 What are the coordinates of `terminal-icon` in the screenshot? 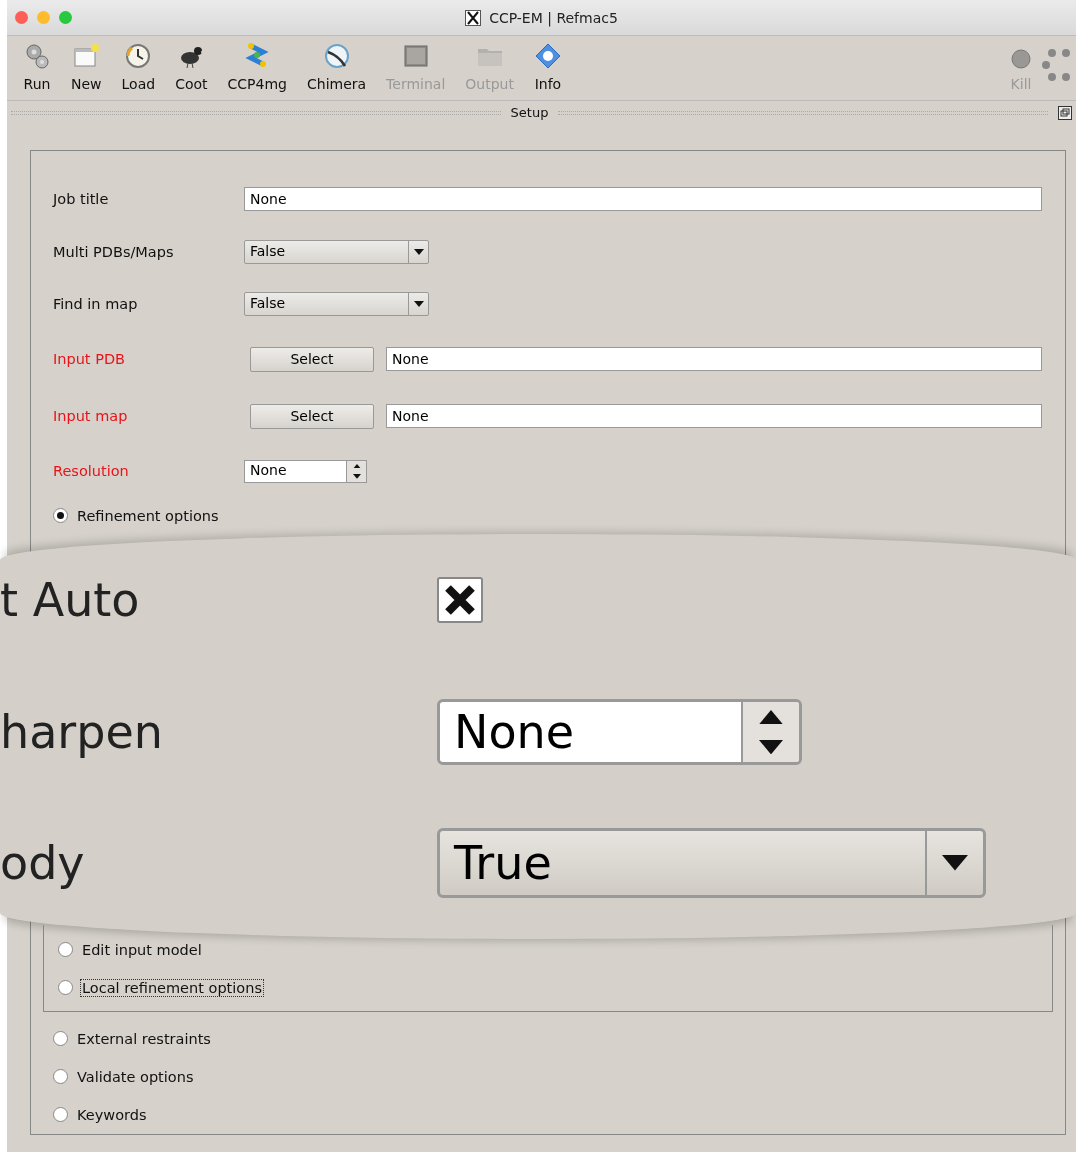 It's located at (415, 56).